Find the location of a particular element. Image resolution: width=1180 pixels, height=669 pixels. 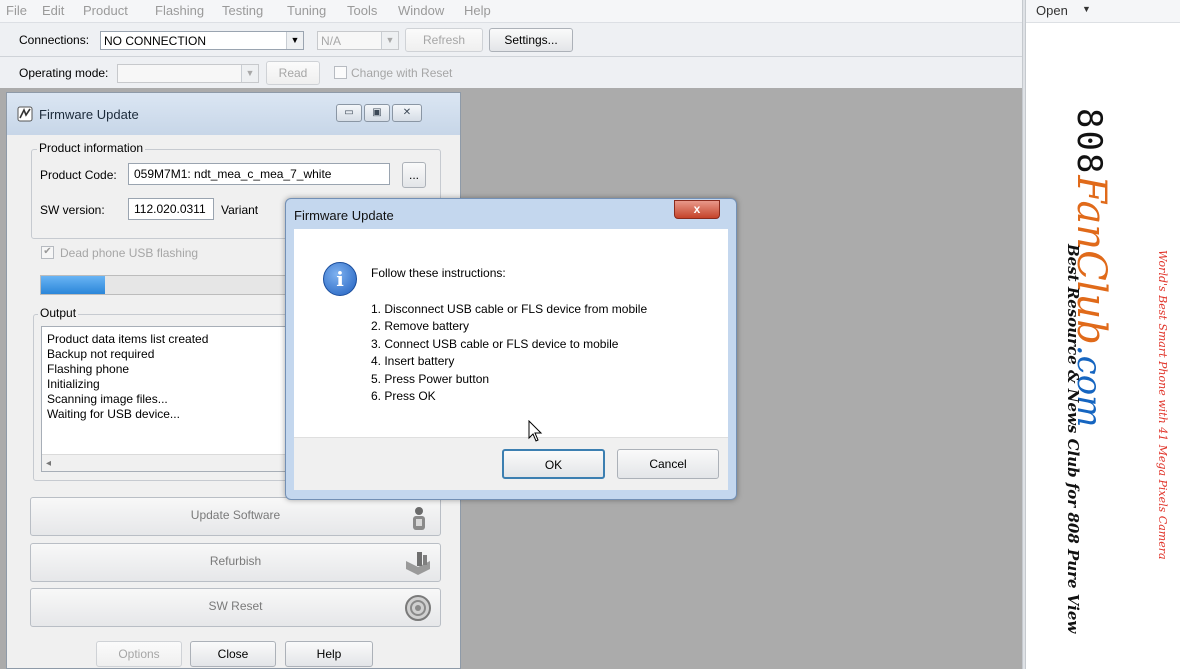

update-software-button: Update Software is located at coordinates (235, 516).